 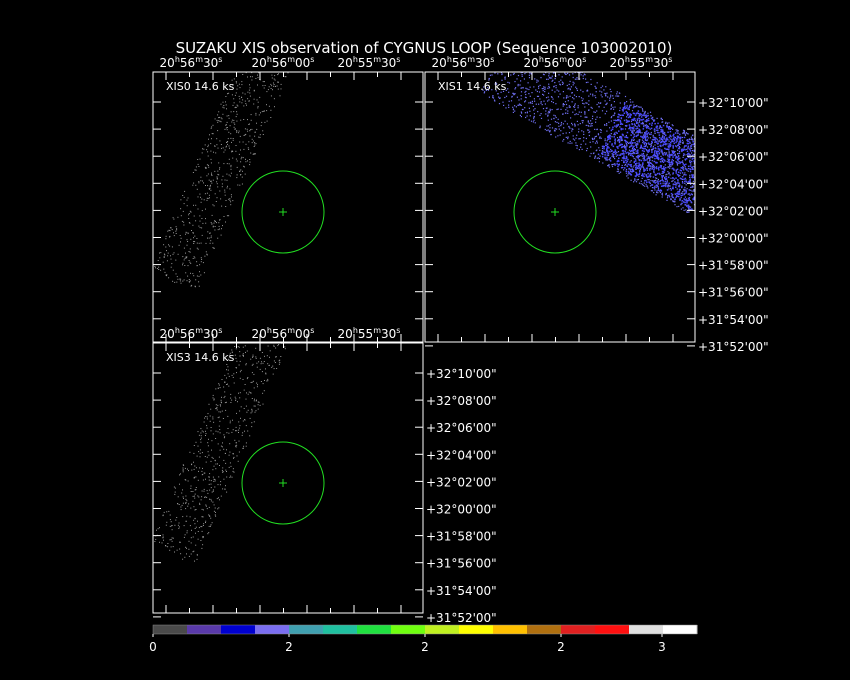 What do you see at coordinates (461, 374) in the screenshot?
I see `dec-tick-label: +32°10'00"` at bounding box center [461, 374].